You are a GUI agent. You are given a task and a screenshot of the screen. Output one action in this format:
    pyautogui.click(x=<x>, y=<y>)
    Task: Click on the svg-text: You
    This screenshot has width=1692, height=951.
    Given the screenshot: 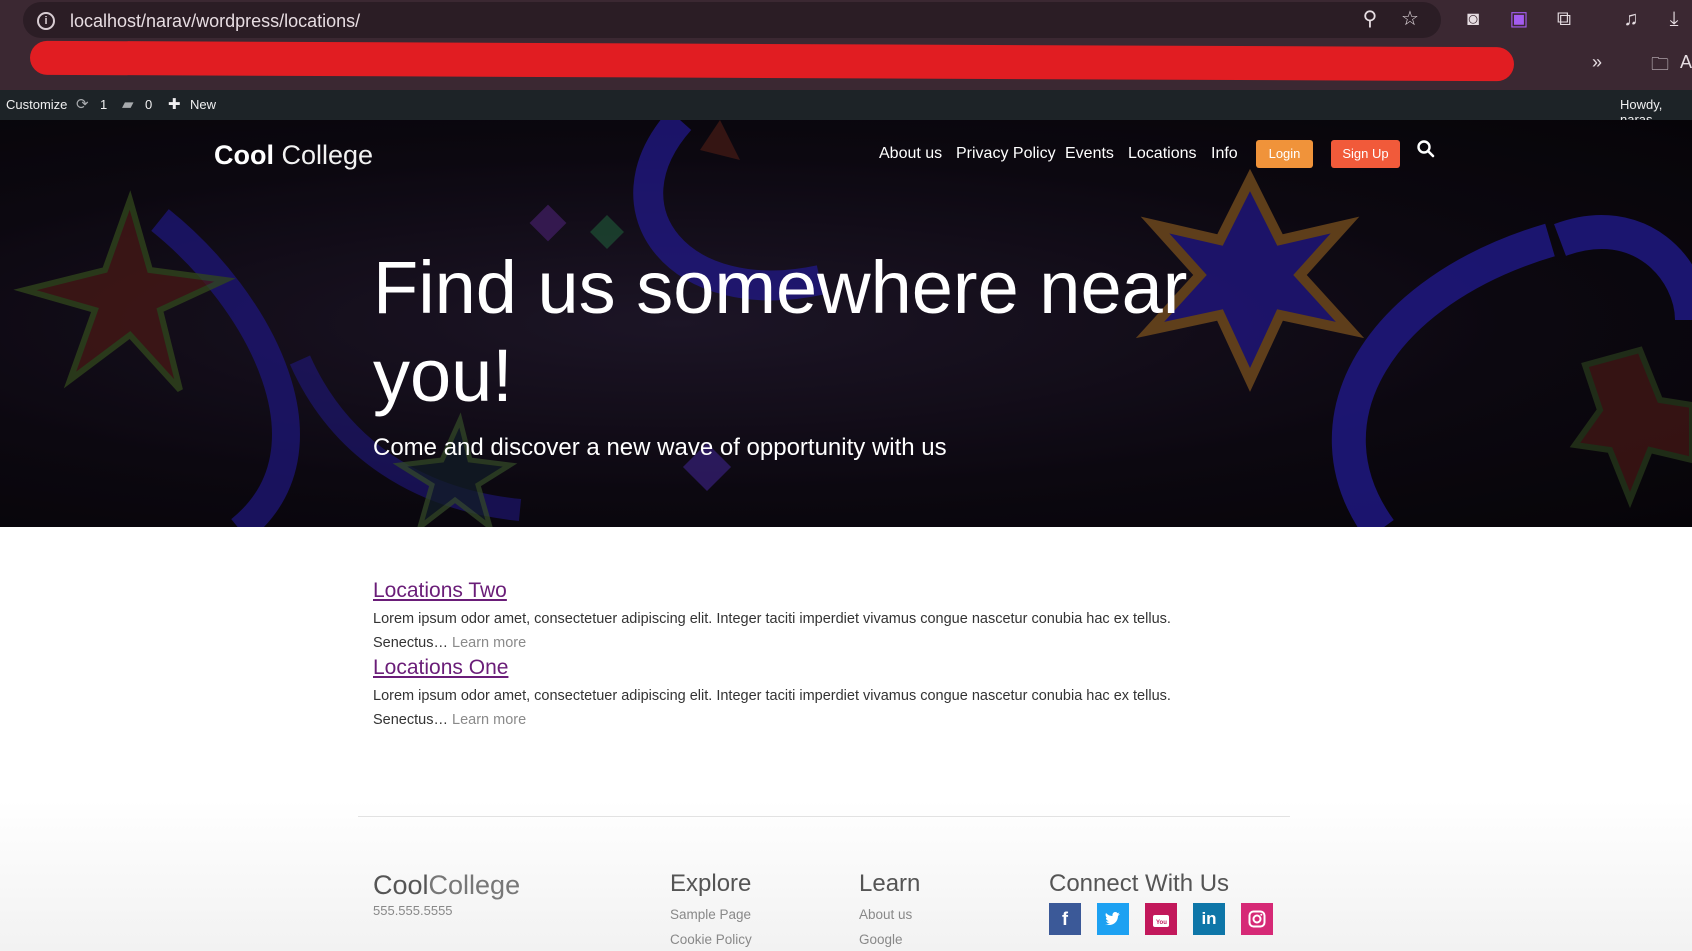 What is the action you would take?
    pyautogui.click(x=1161, y=923)
    